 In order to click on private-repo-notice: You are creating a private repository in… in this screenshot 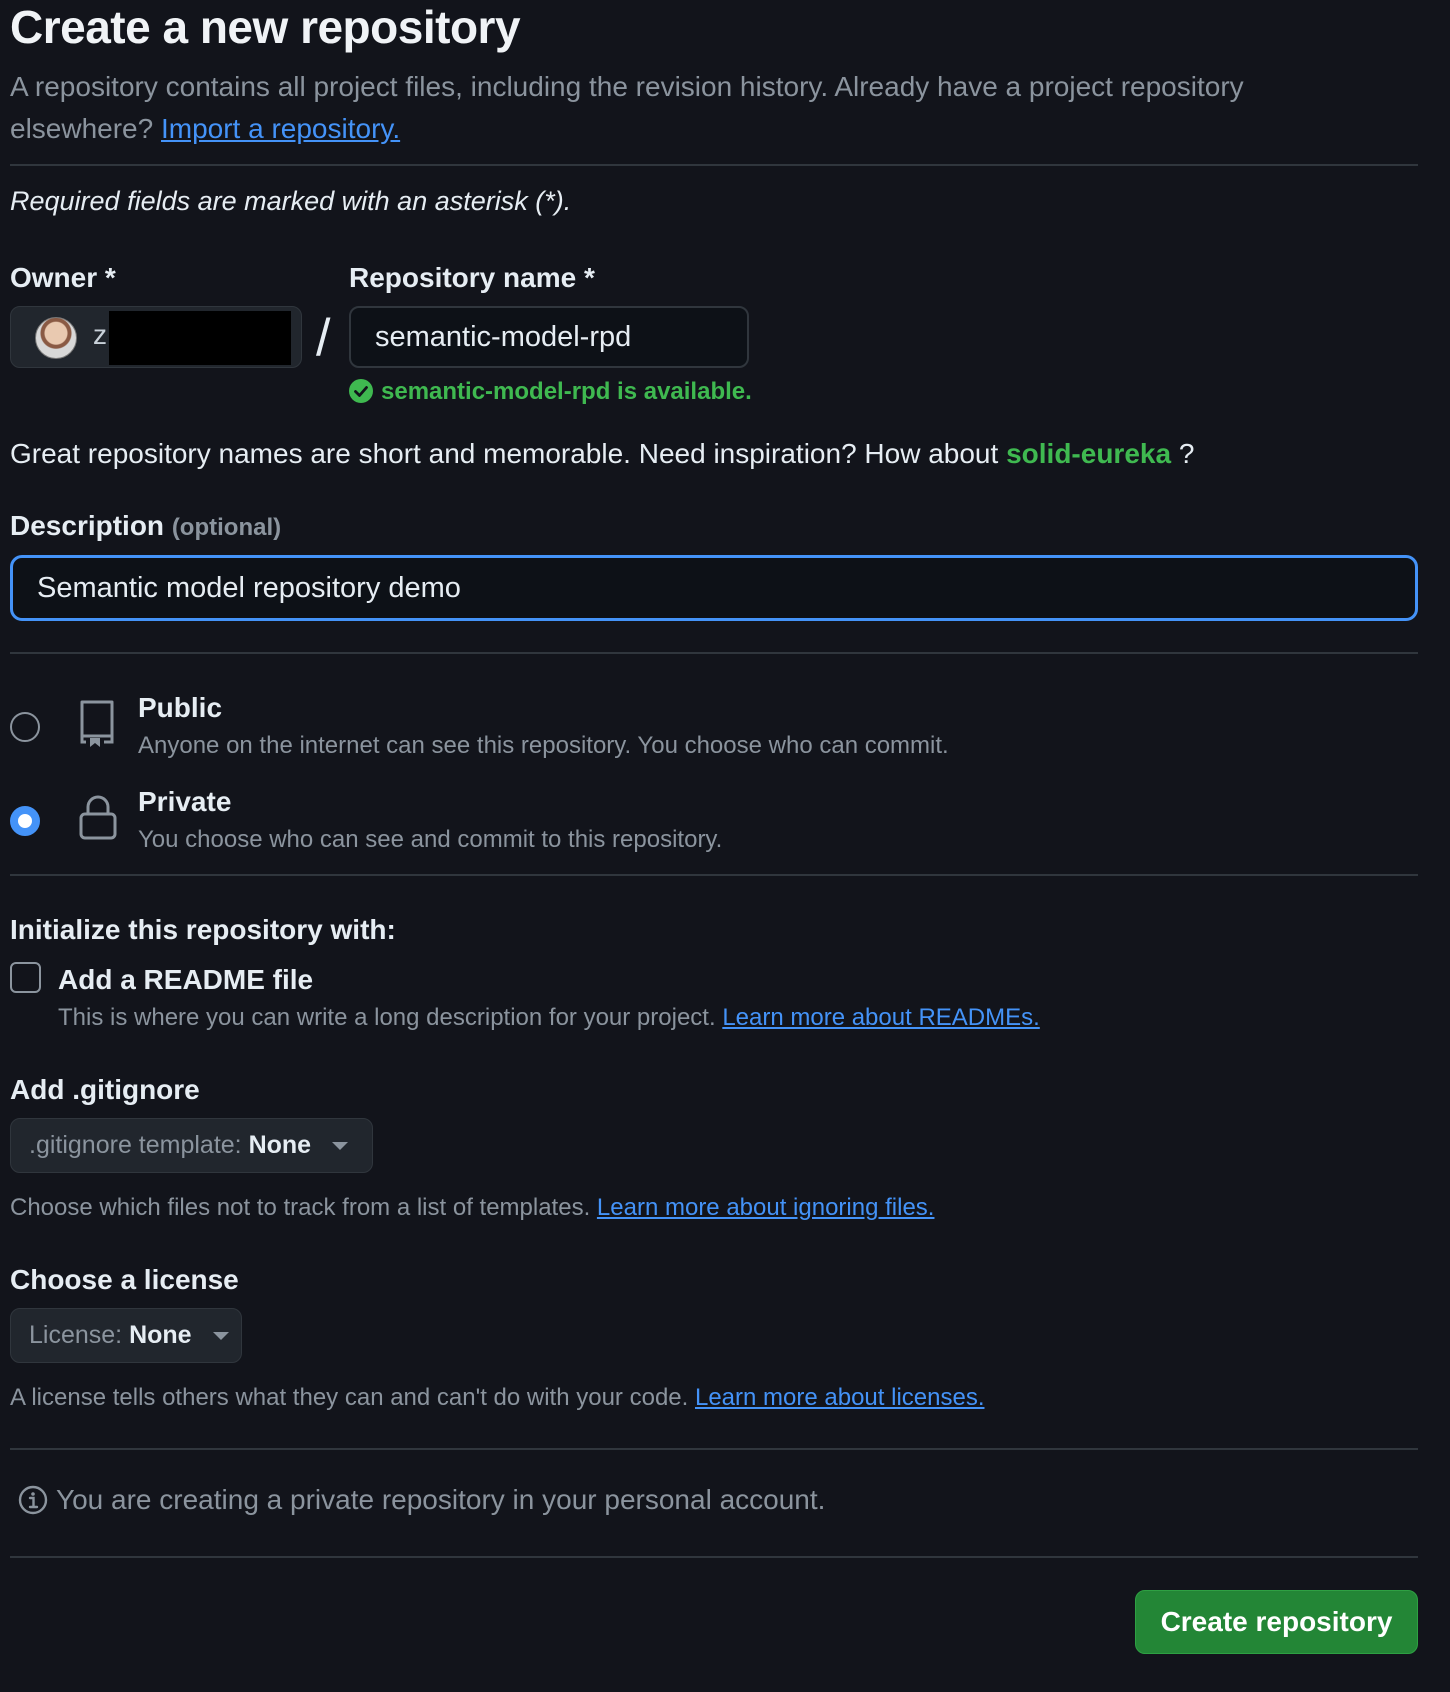, I will do `click(421, 1500)`.